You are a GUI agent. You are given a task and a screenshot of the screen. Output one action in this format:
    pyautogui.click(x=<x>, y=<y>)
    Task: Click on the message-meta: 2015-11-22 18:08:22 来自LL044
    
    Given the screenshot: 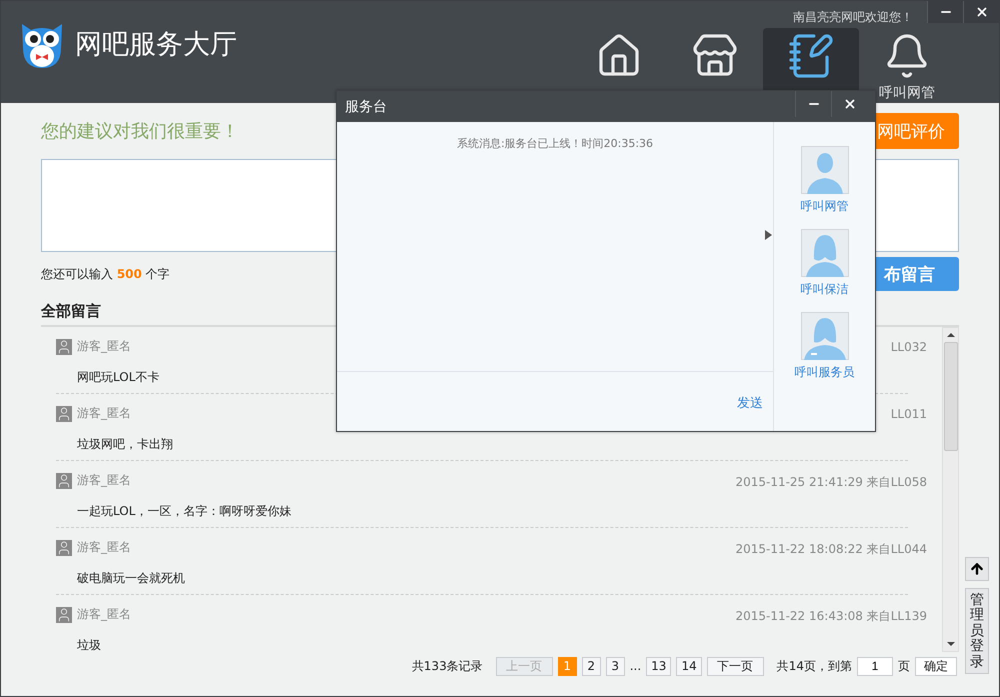 What is the action you would take?
    pyautogui.click(x=831, y=549)
    